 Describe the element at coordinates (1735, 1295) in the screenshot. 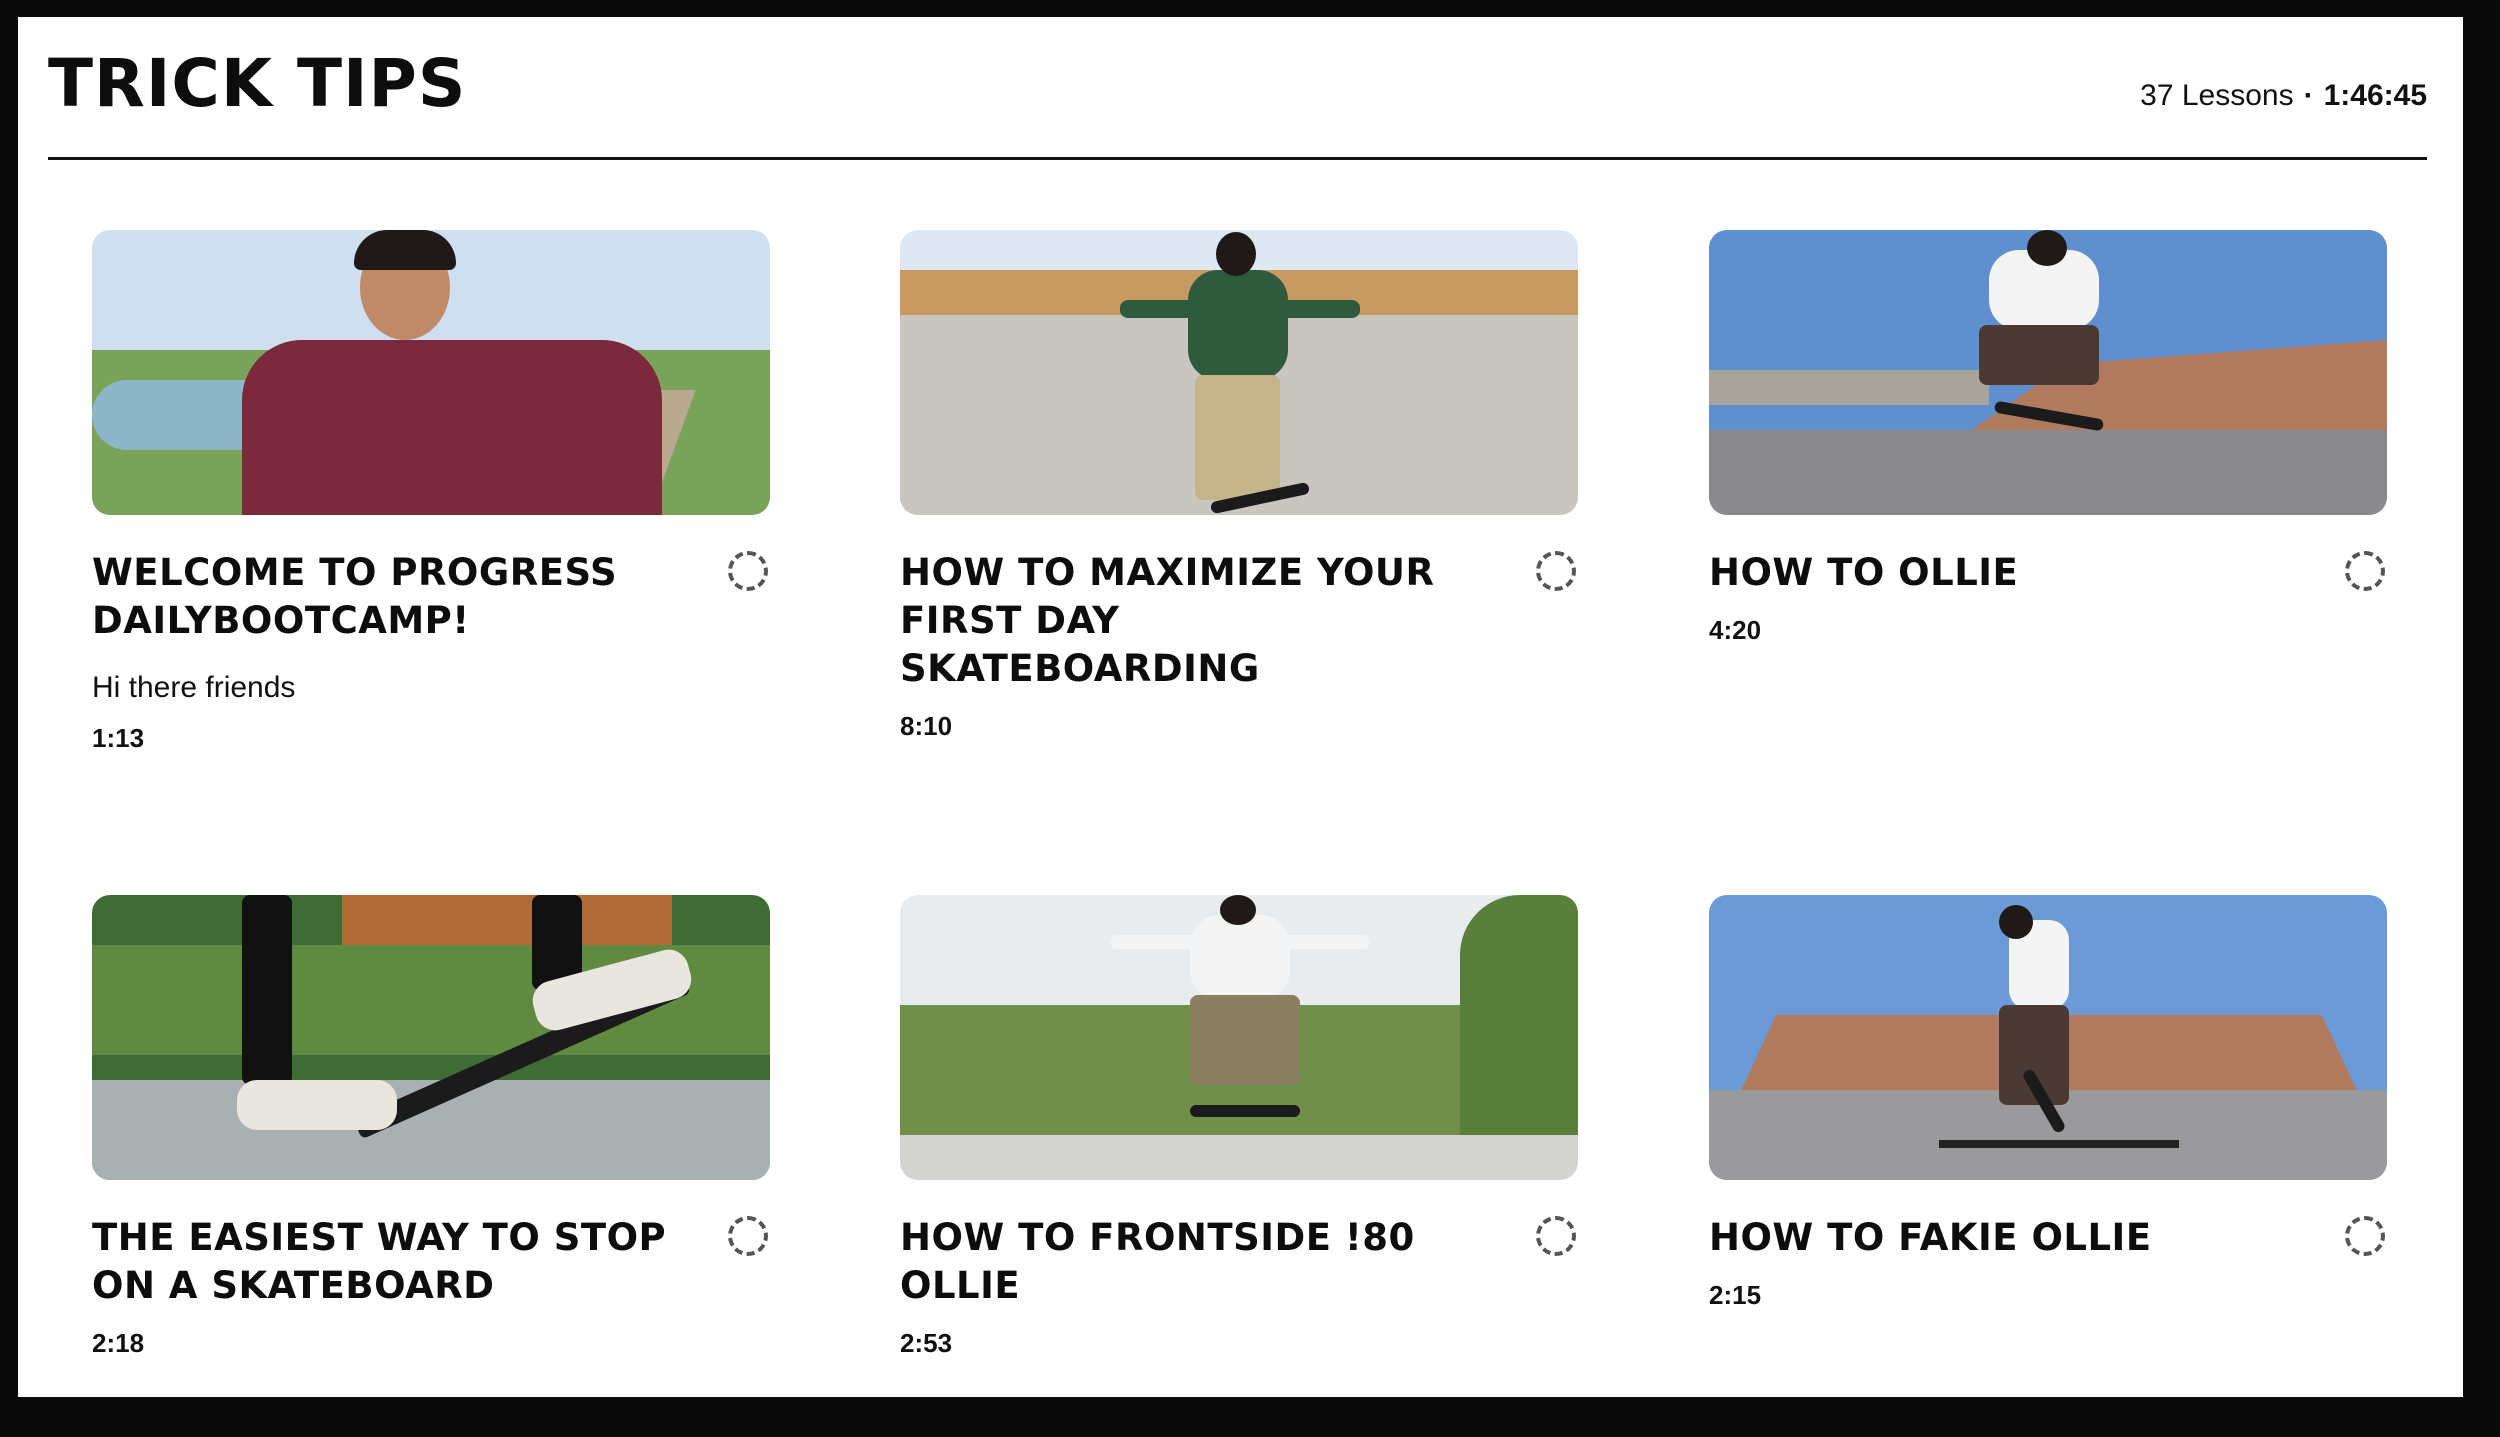

I see `lesson-duration: 2:15` at that location.